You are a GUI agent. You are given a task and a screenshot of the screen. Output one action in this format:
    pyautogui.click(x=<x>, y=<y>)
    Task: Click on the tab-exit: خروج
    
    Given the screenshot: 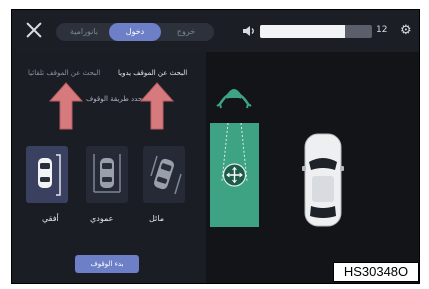 What is the action you would take?
    pyautogui.click(x=186, y=32)
    